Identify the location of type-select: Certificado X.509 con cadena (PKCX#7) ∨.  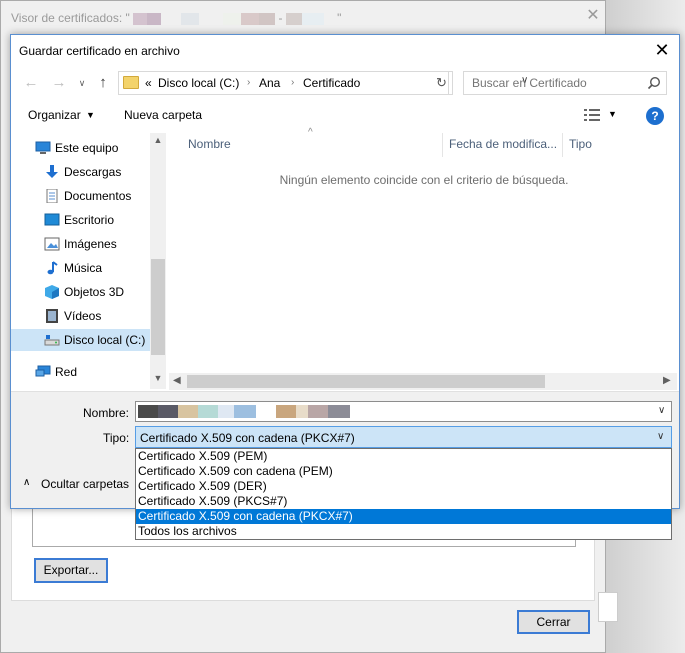
(403, 437).